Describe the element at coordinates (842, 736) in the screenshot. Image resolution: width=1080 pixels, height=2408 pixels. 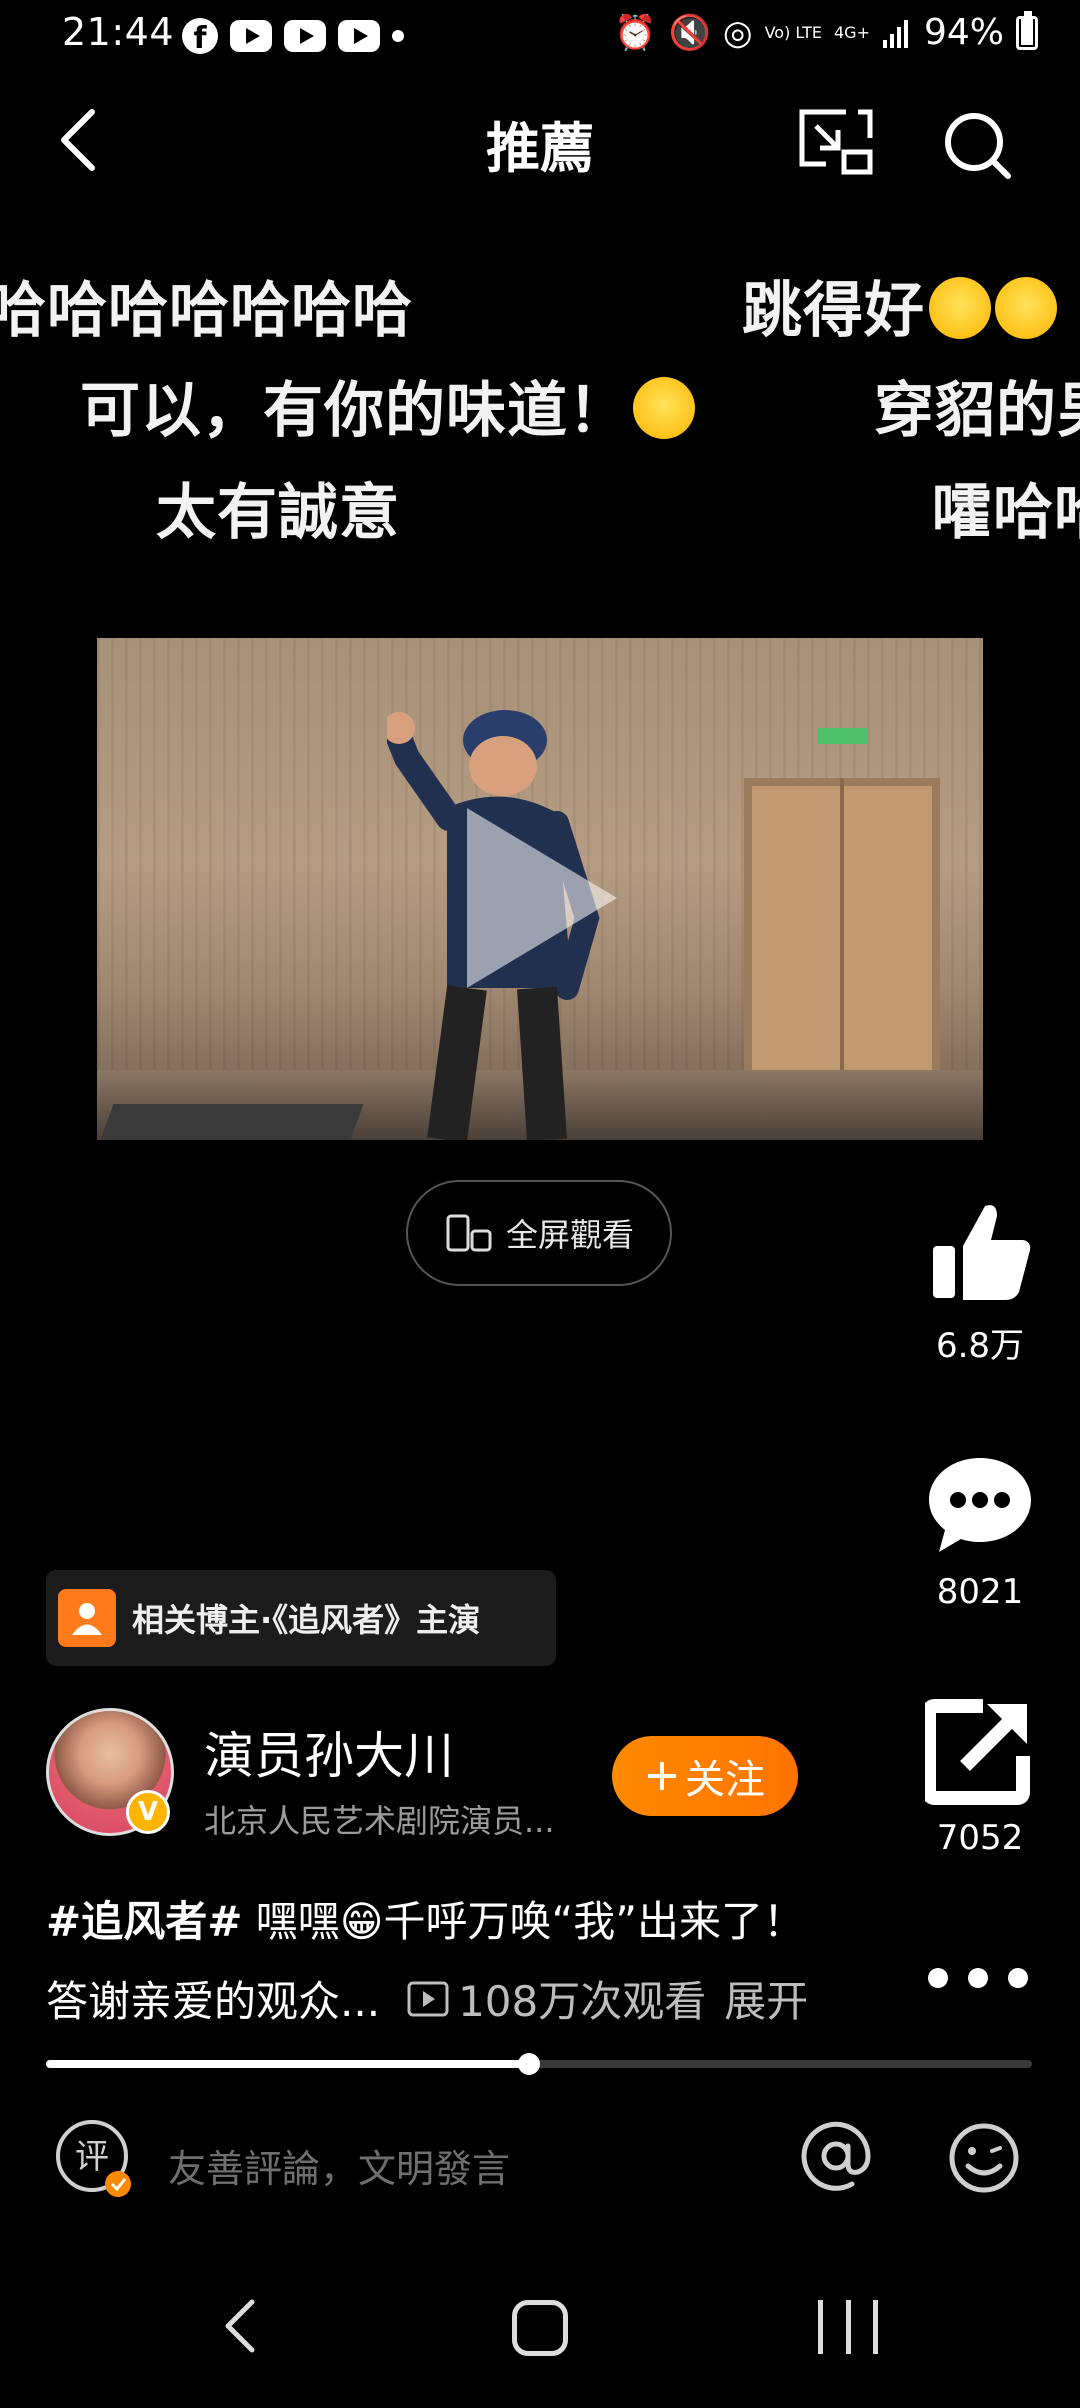
I see `video-exit-sign` at that location.